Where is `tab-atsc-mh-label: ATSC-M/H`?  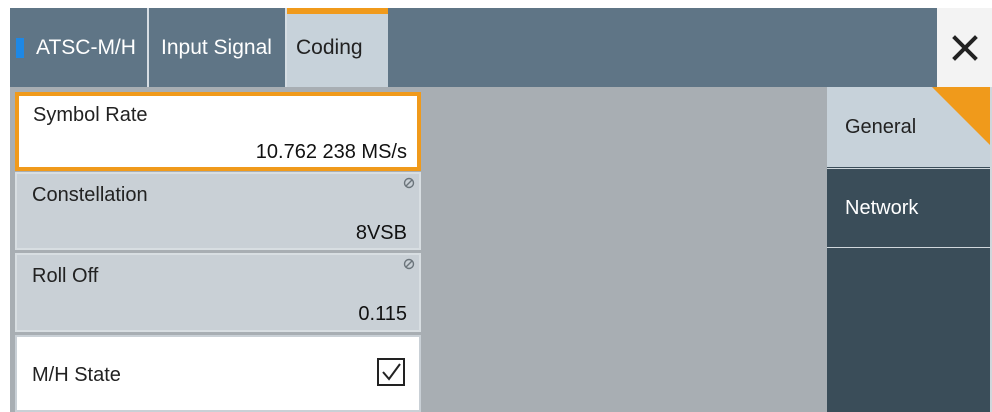 tab-atsc-mh-label: ATSC-M/H is located at coordinates (86, 47).